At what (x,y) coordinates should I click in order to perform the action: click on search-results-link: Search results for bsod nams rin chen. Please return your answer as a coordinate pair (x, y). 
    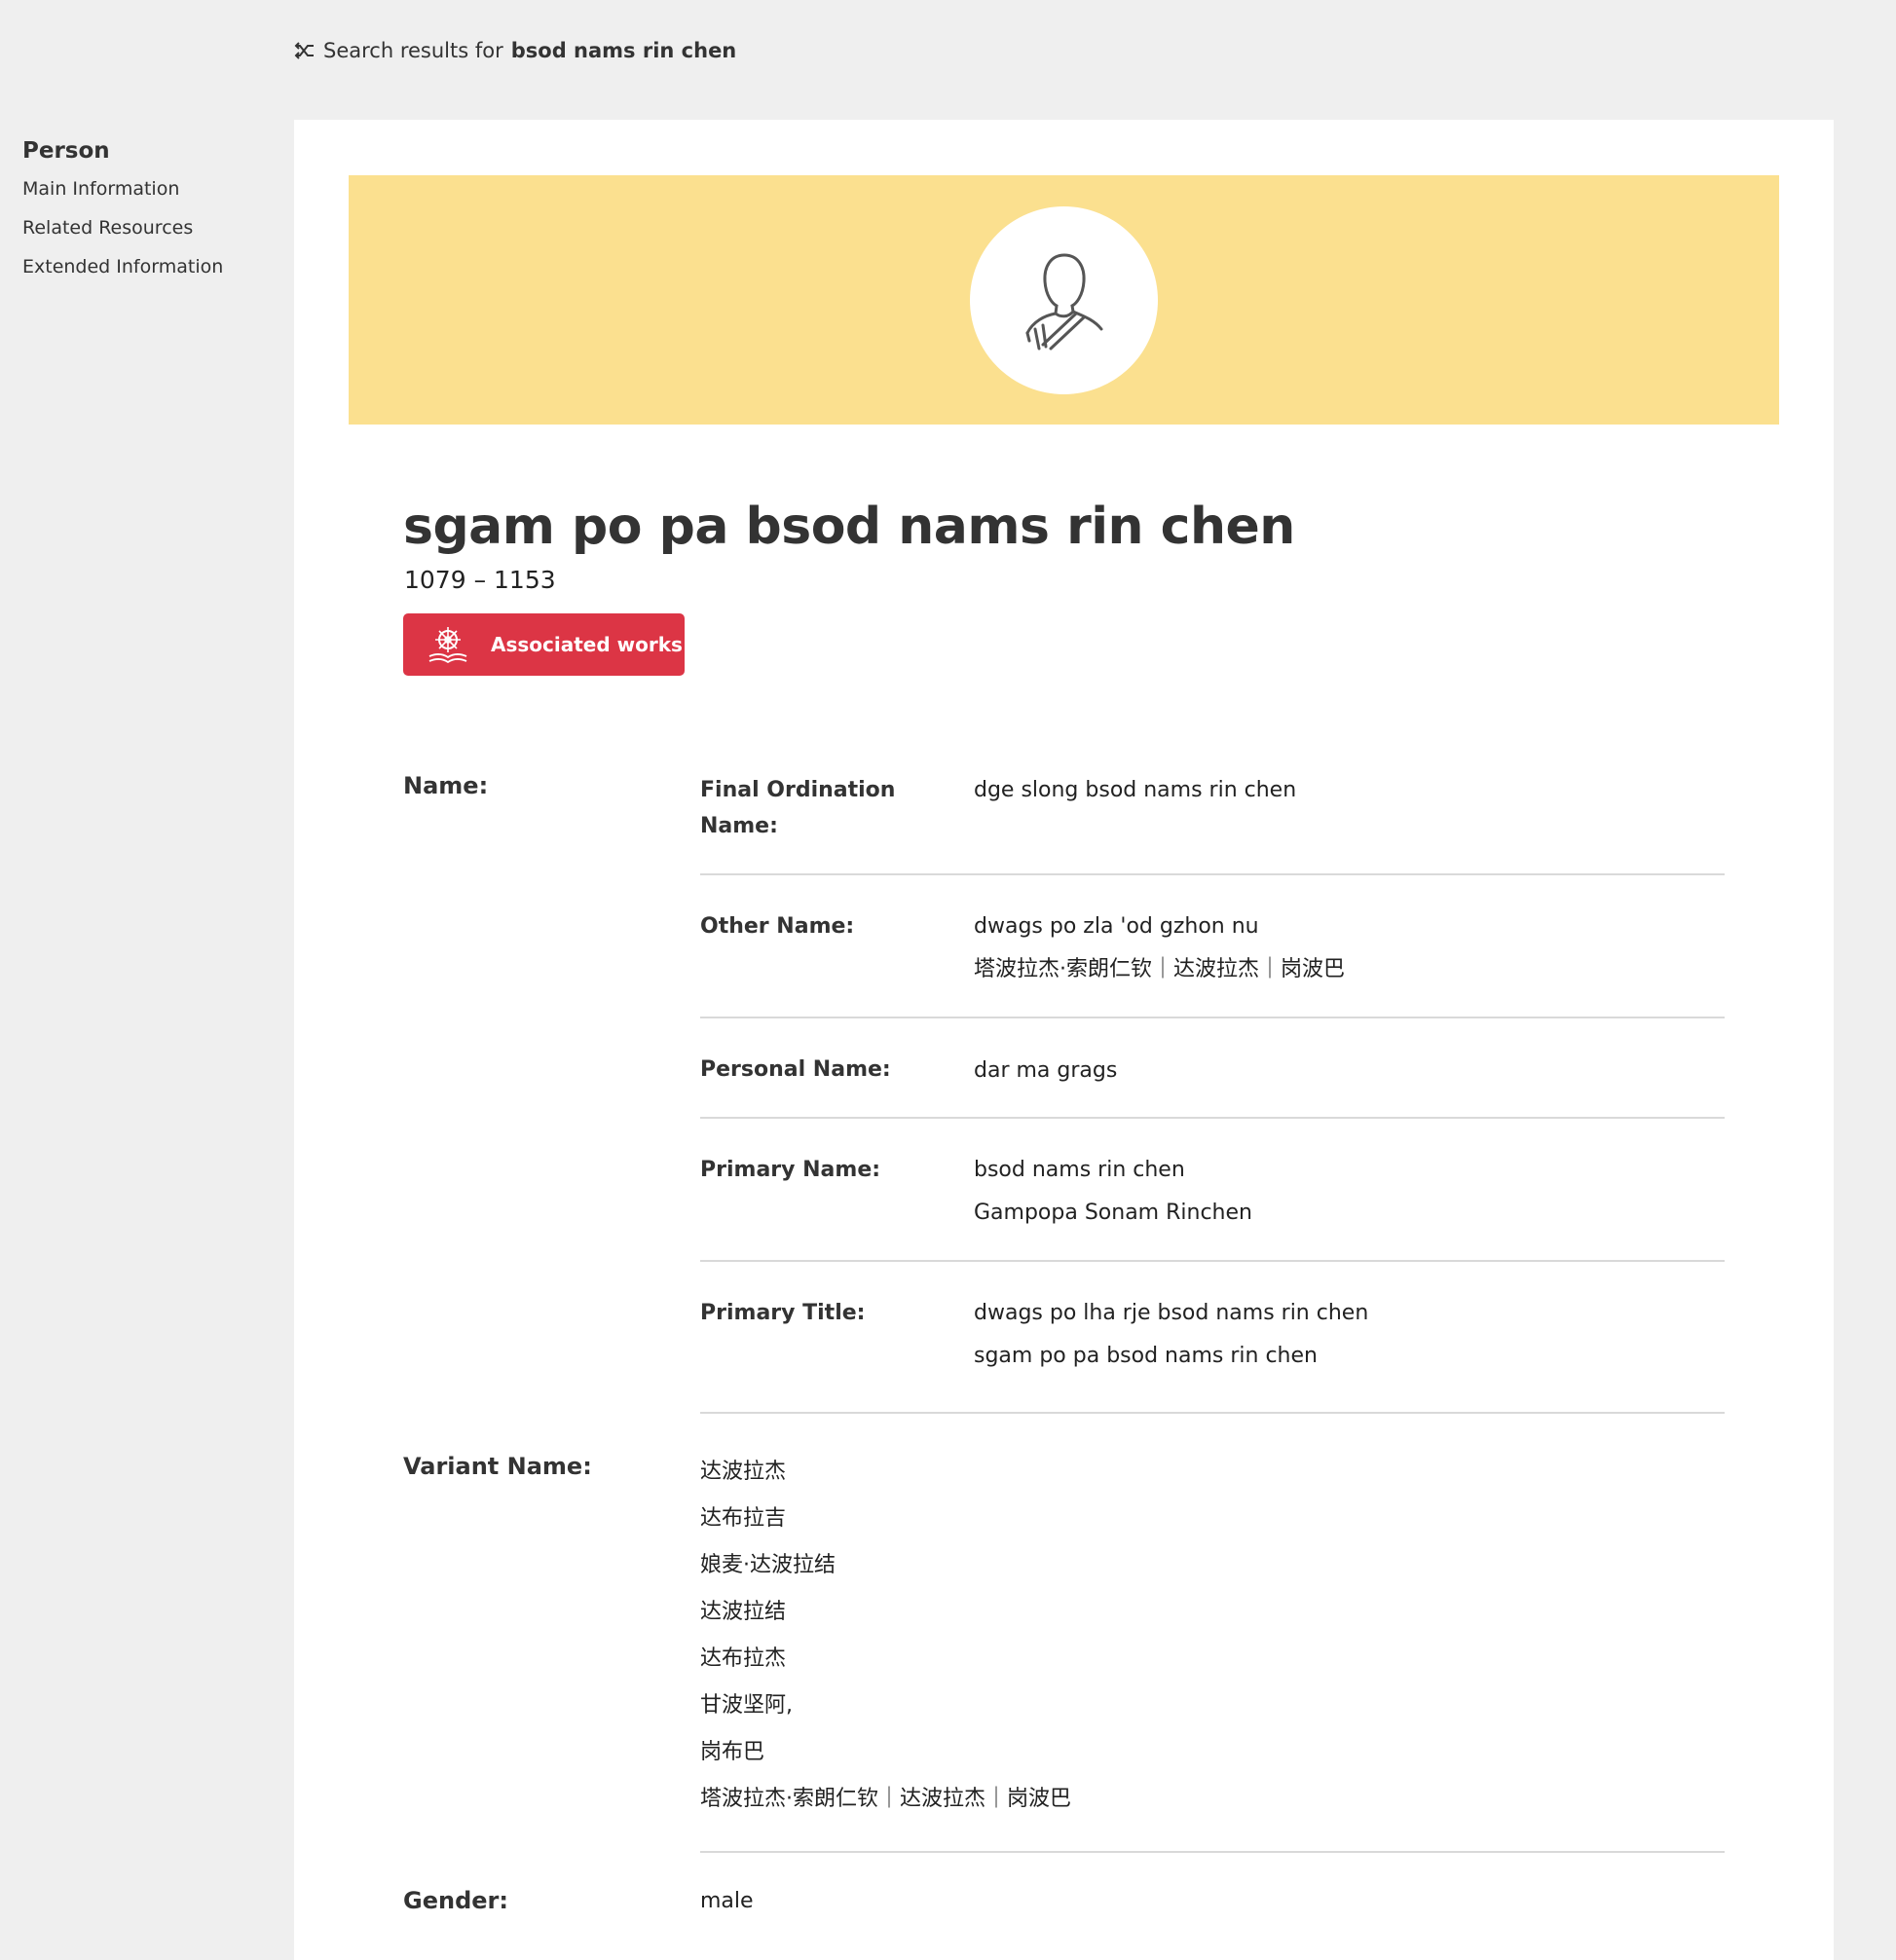
    Looking at the image, I should click on (515, 50).